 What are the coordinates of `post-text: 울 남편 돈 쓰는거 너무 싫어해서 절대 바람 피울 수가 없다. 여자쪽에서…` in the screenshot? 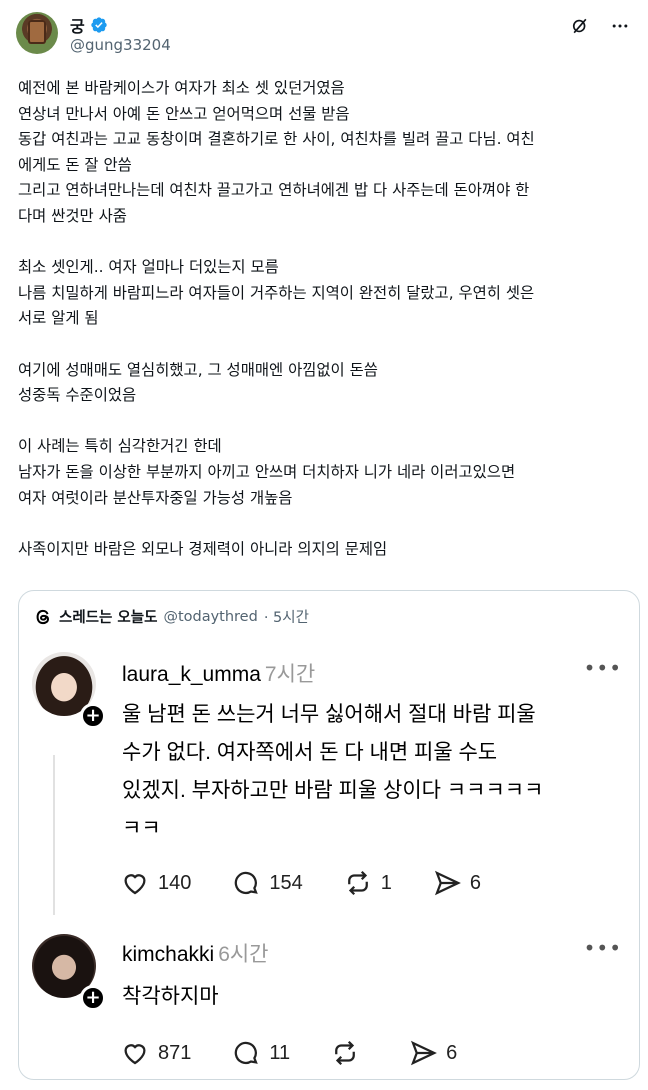 It's located at (333, 771).